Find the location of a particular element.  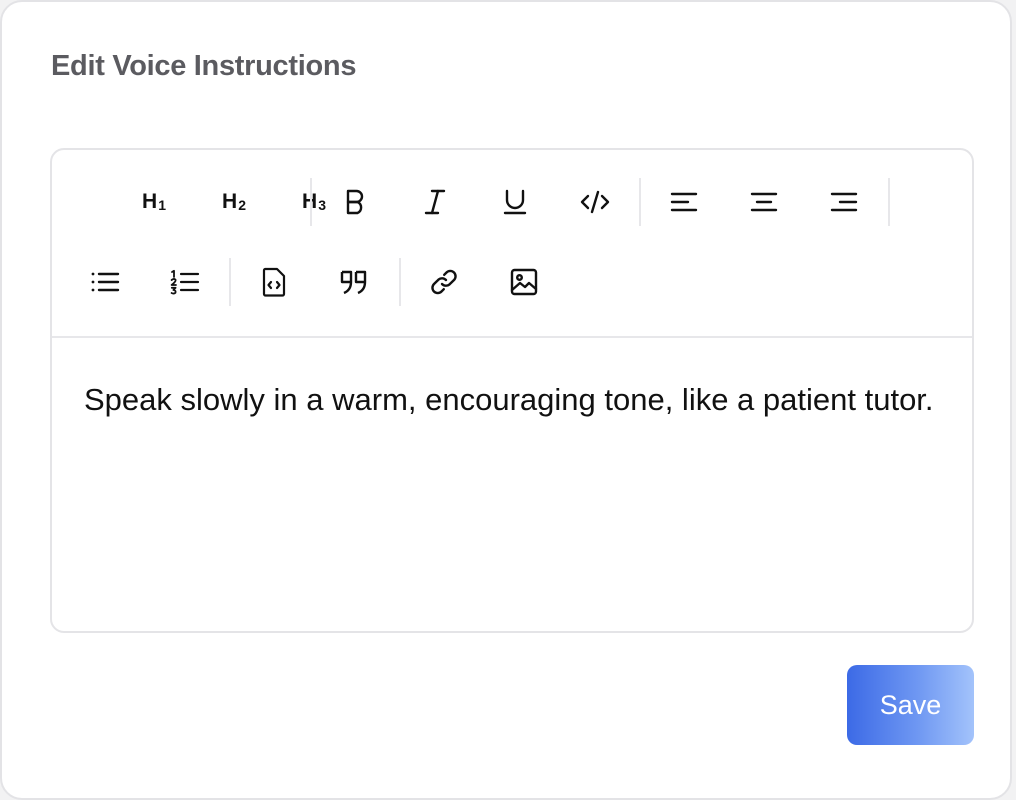

heading1-icon: H1 is located at coordinates (154, 202).